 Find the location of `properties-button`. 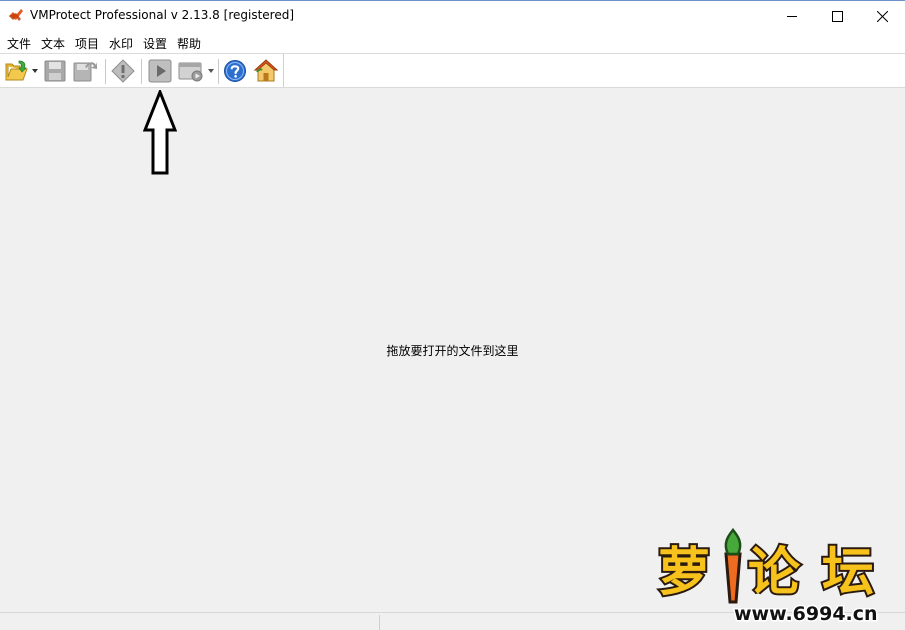

properties-button is located at coordinates (123, 71).